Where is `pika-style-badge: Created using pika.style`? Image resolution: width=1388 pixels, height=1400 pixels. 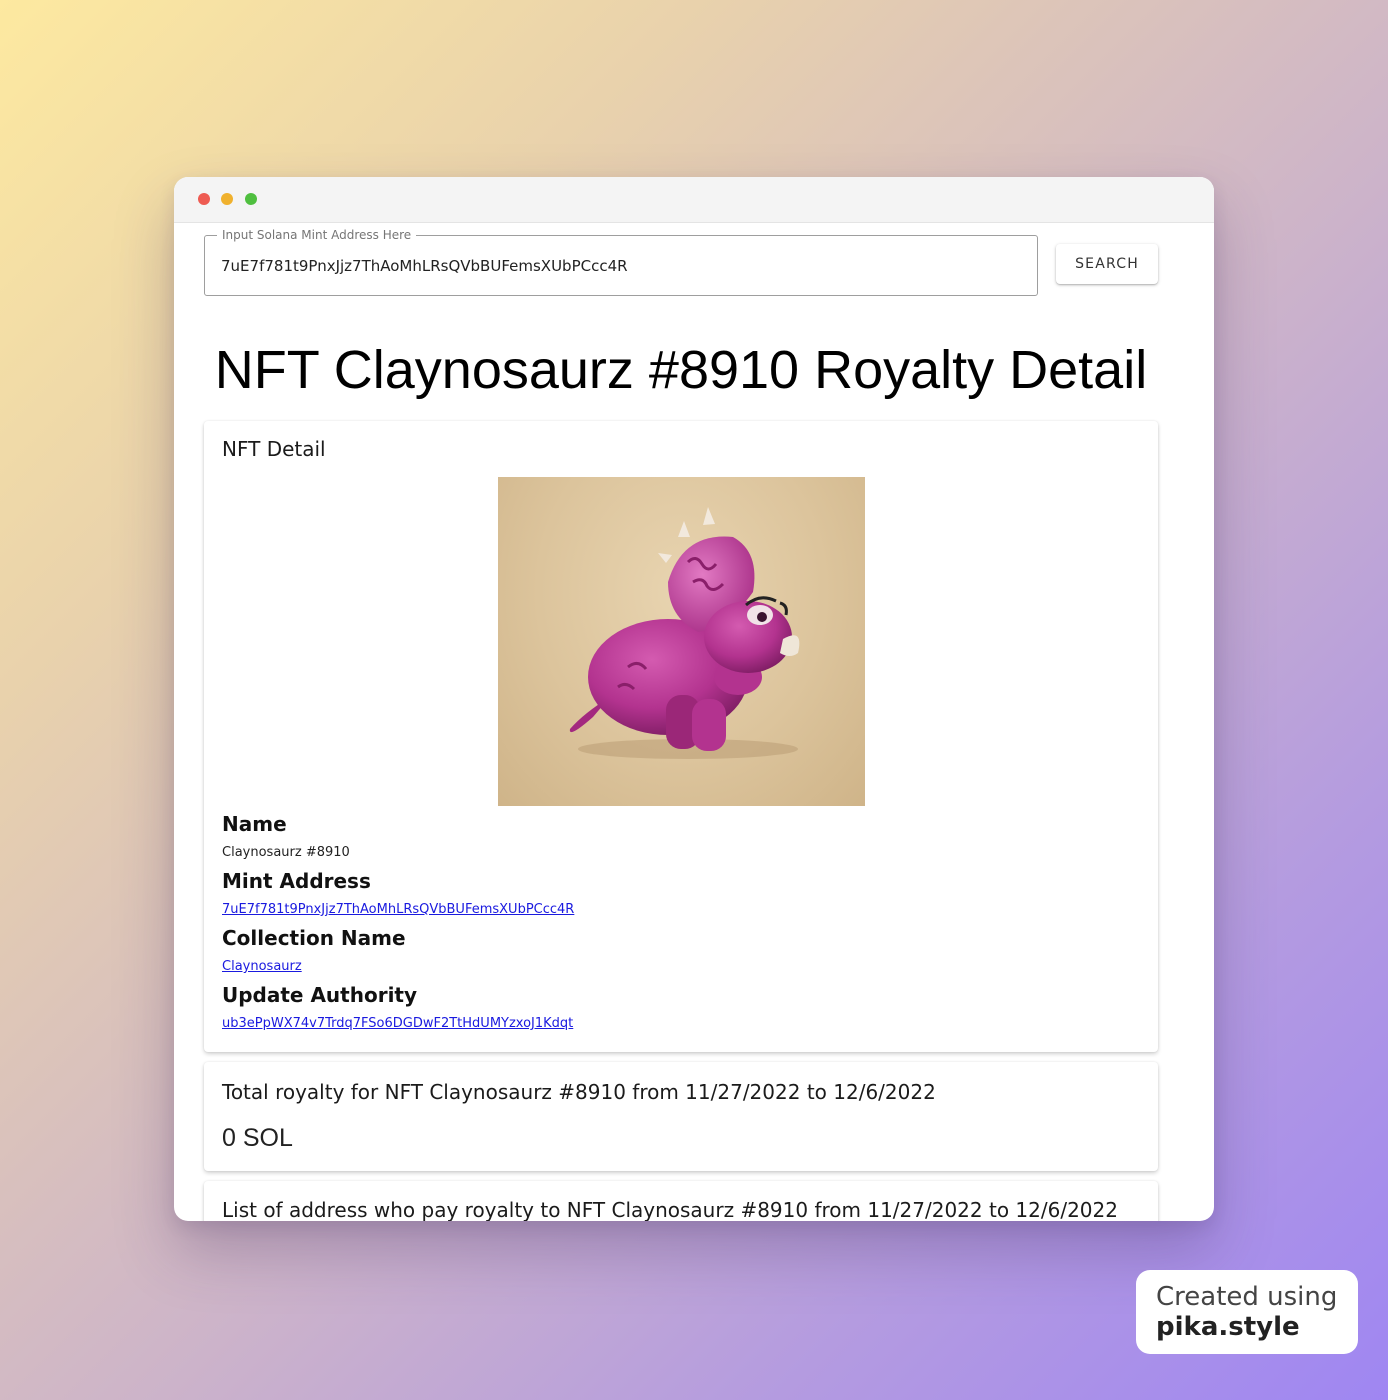 pika-style-badge: Created using pika.style is located at coordinates (1247, 1312).